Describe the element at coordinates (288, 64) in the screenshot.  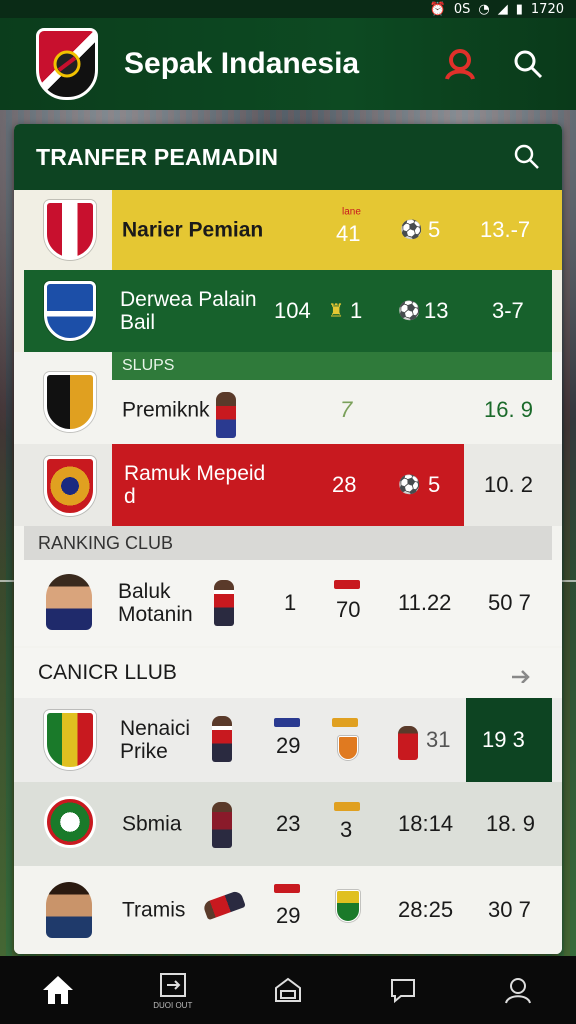
I see `app-bar: Sepak Indanesia` at that location.